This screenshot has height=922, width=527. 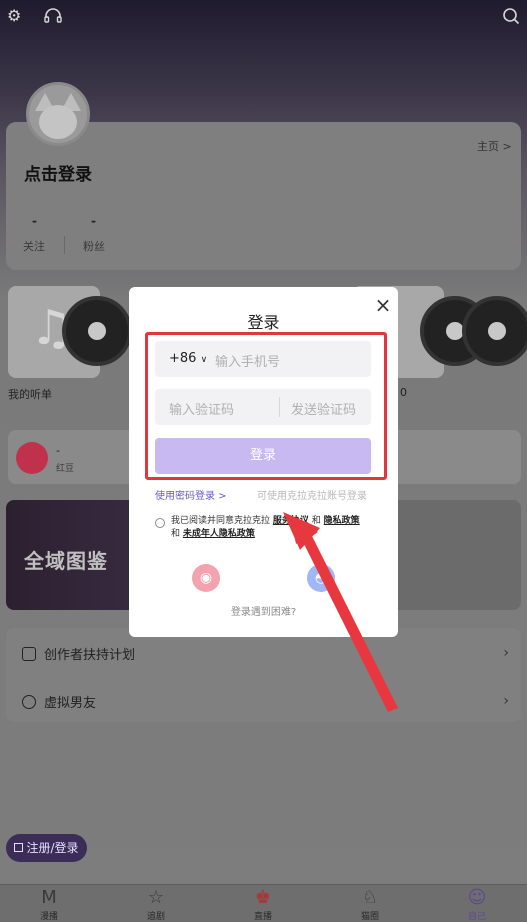 I want to click on annotation-arrow, so click(x=340, y=612).